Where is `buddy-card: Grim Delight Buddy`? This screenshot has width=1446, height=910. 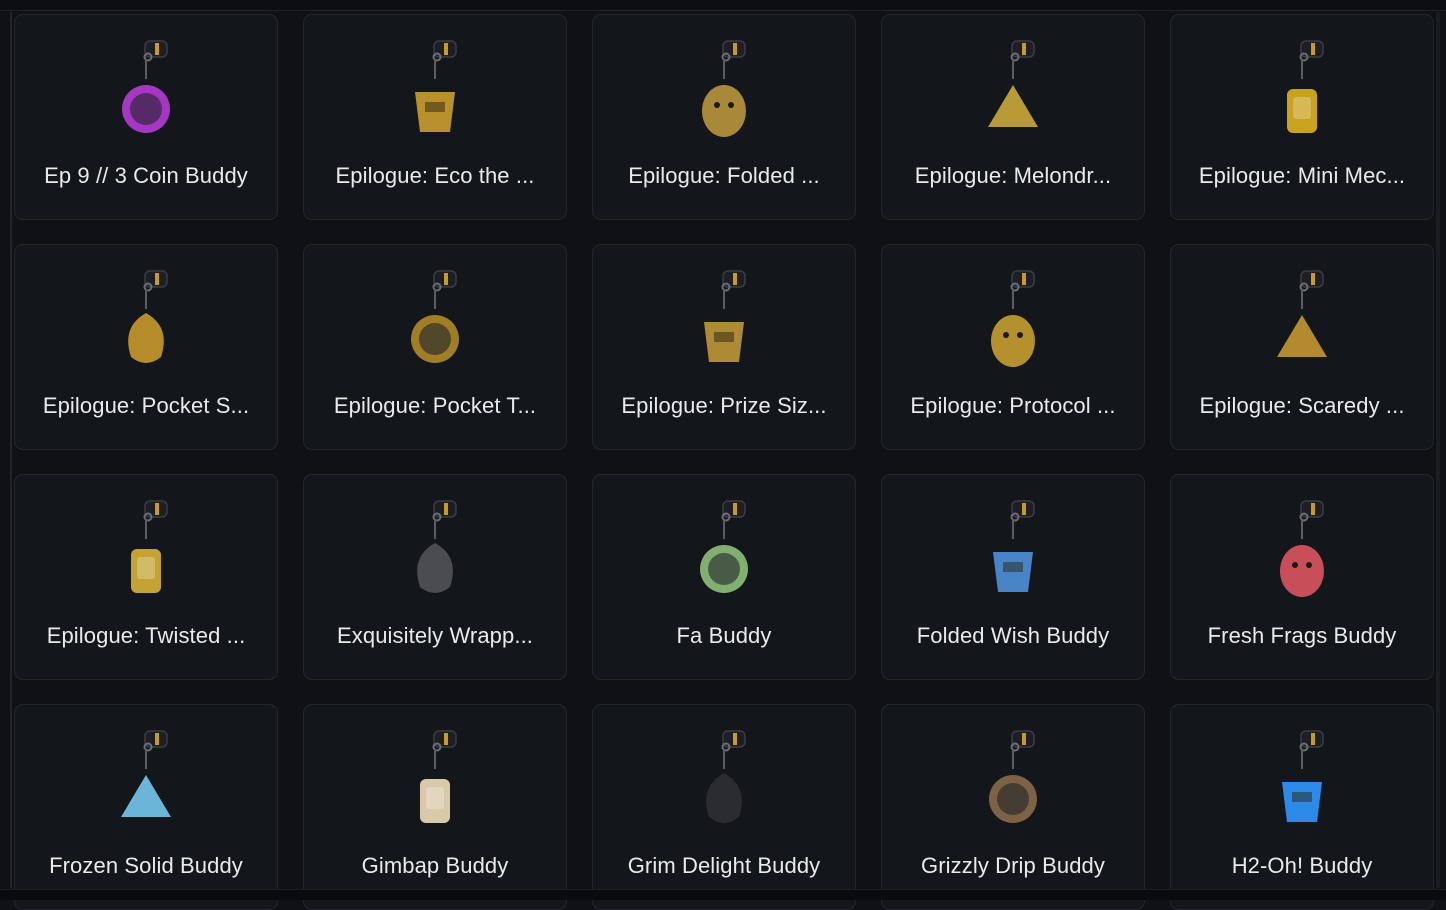
buddy-card: Grim Delight Buddy is located at coordinates (724, 807).